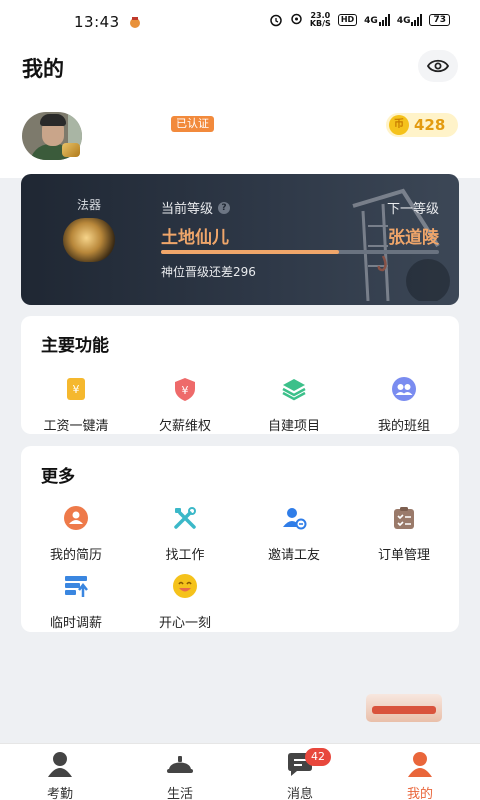  I want to click on more-item-invite: 邀请工友, so click(294, 534).